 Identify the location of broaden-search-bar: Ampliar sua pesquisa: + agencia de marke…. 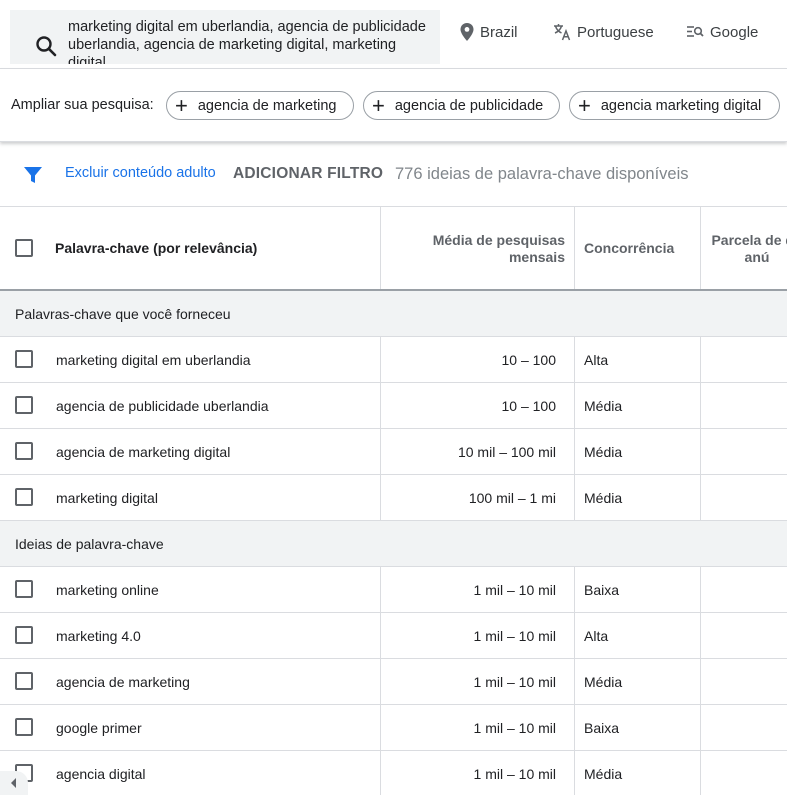
(393, 105).